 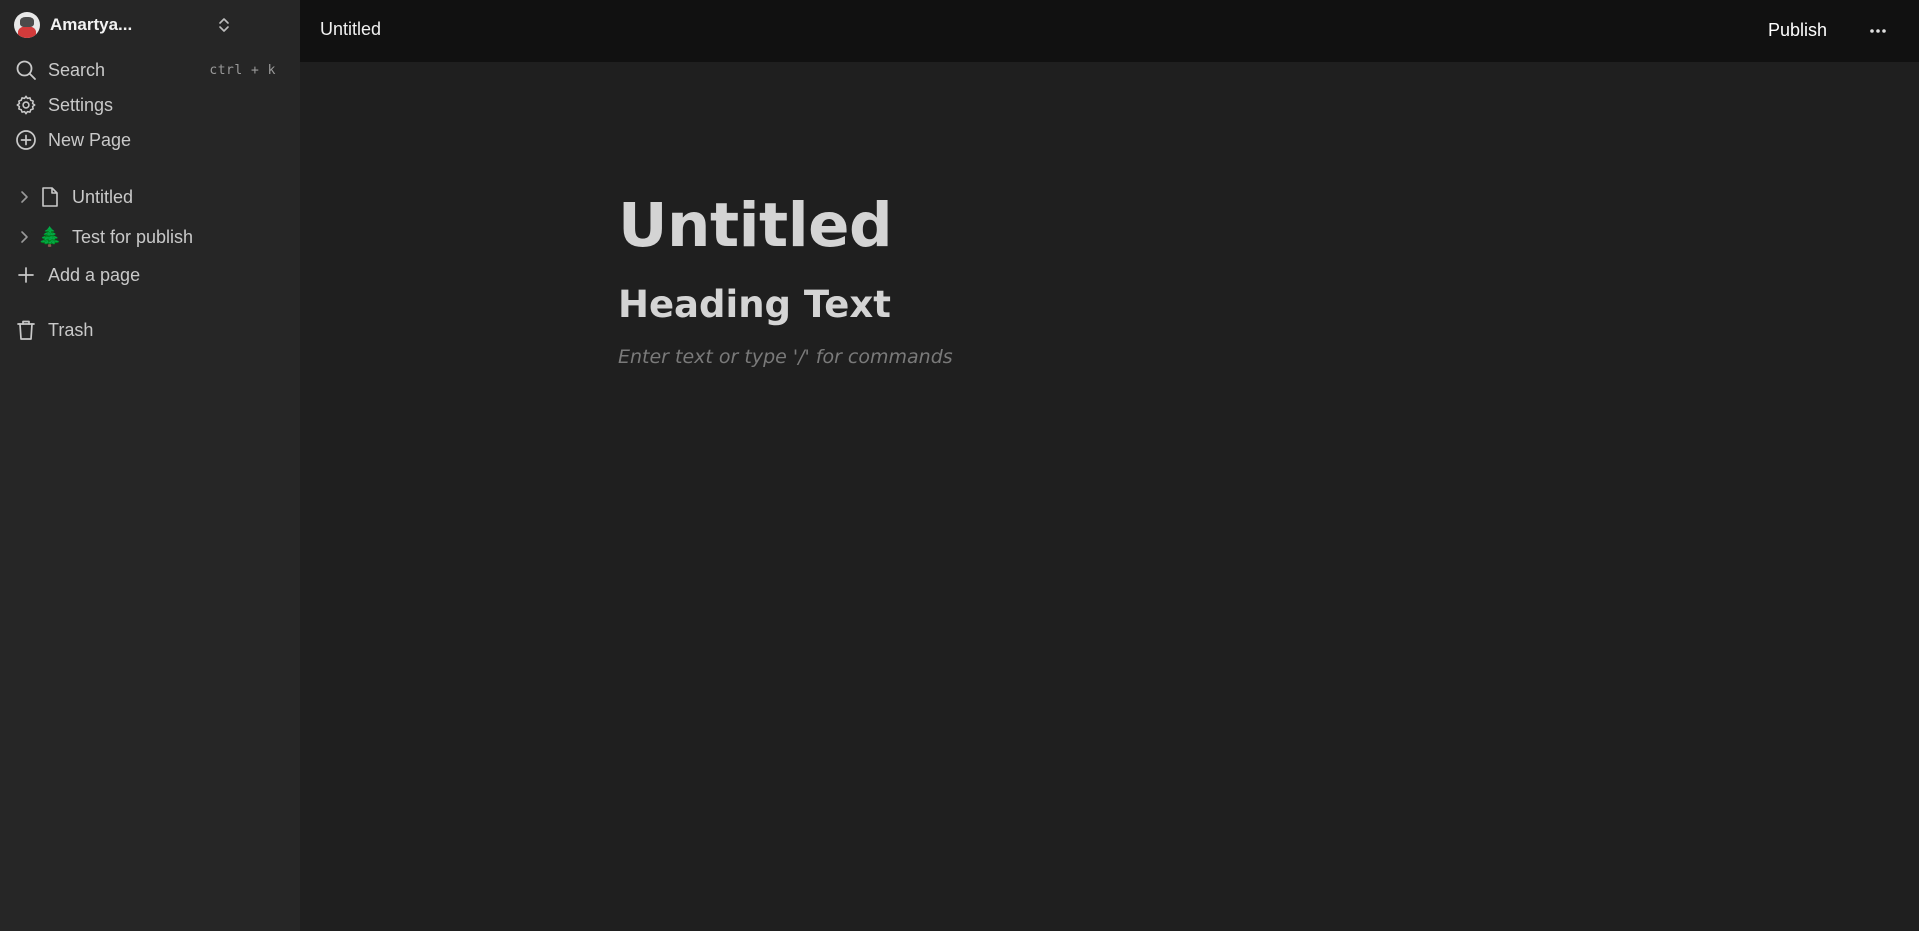 I want to click on add-page-button: Add a page, so click(x=150, y=275).